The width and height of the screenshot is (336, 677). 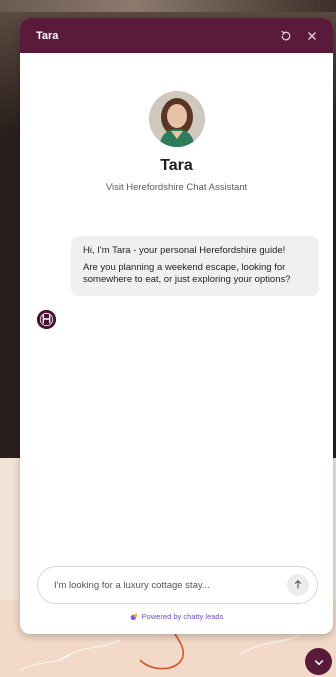 I want to click on chat-header: Tara, so click(x=176, y=35).